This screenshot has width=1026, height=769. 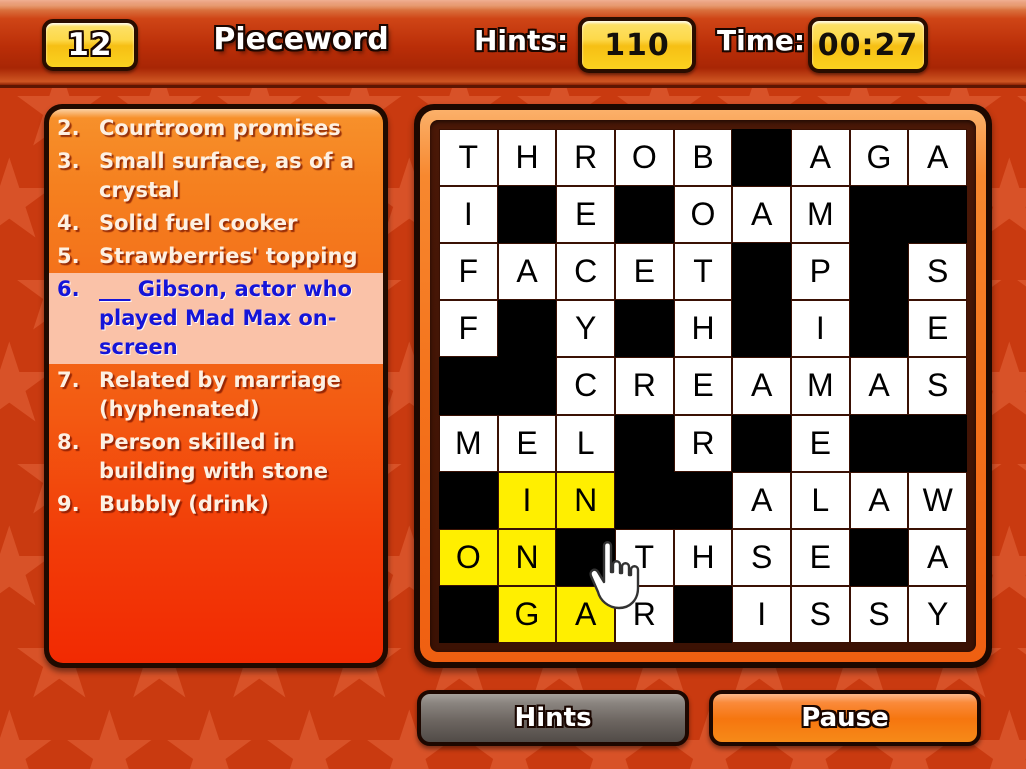 What do you see at coordinates (216, 128) in the screenshot?
I see `clue-item: 2. Courtroom promises` at bounding box center [216, 128].